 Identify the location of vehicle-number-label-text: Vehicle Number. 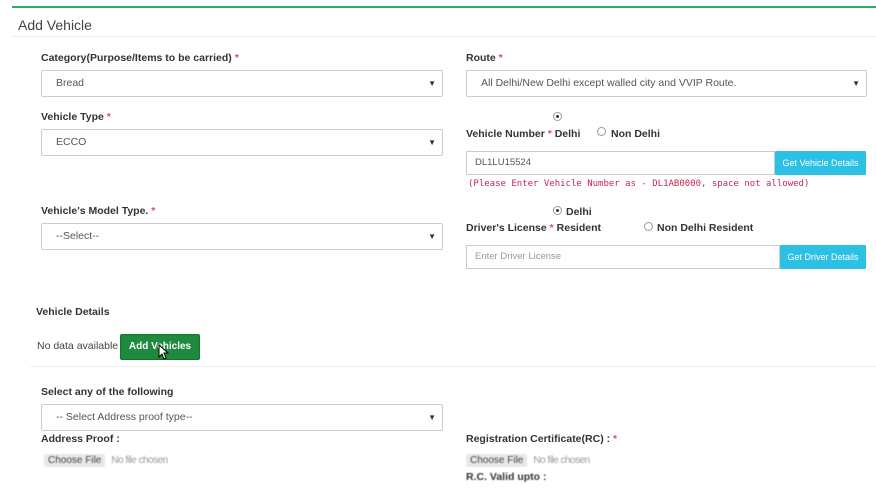
(505, 134).